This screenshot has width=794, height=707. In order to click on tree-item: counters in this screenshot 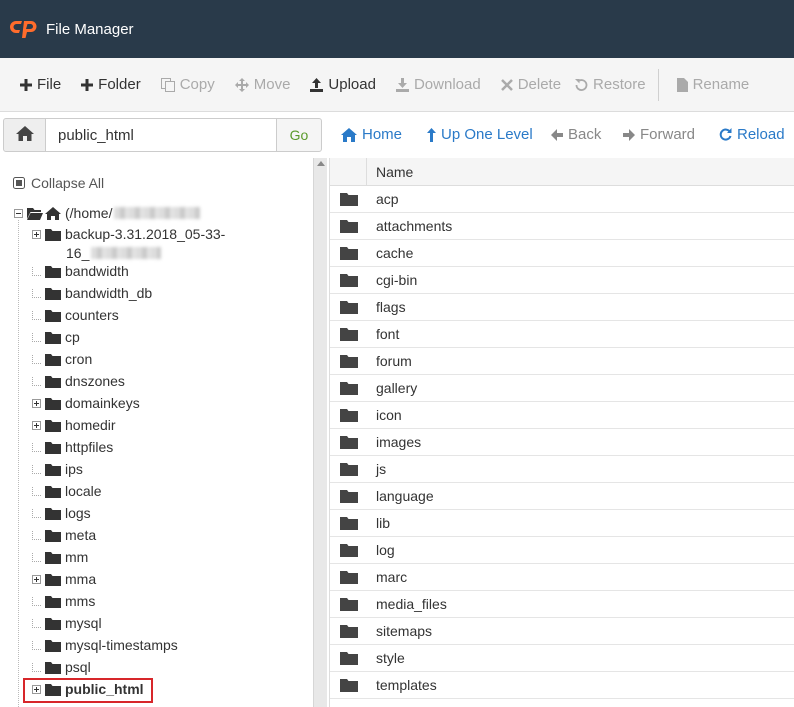, I will do `click(75, 315)`.